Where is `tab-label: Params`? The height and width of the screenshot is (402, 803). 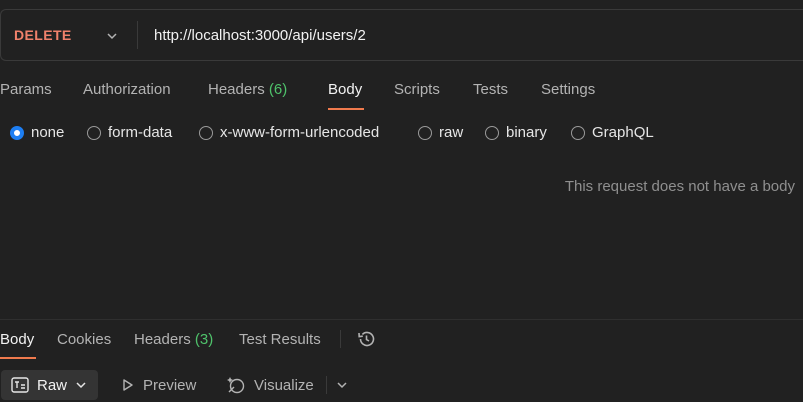
tab-label: Params is located at coordinates (26, 89).